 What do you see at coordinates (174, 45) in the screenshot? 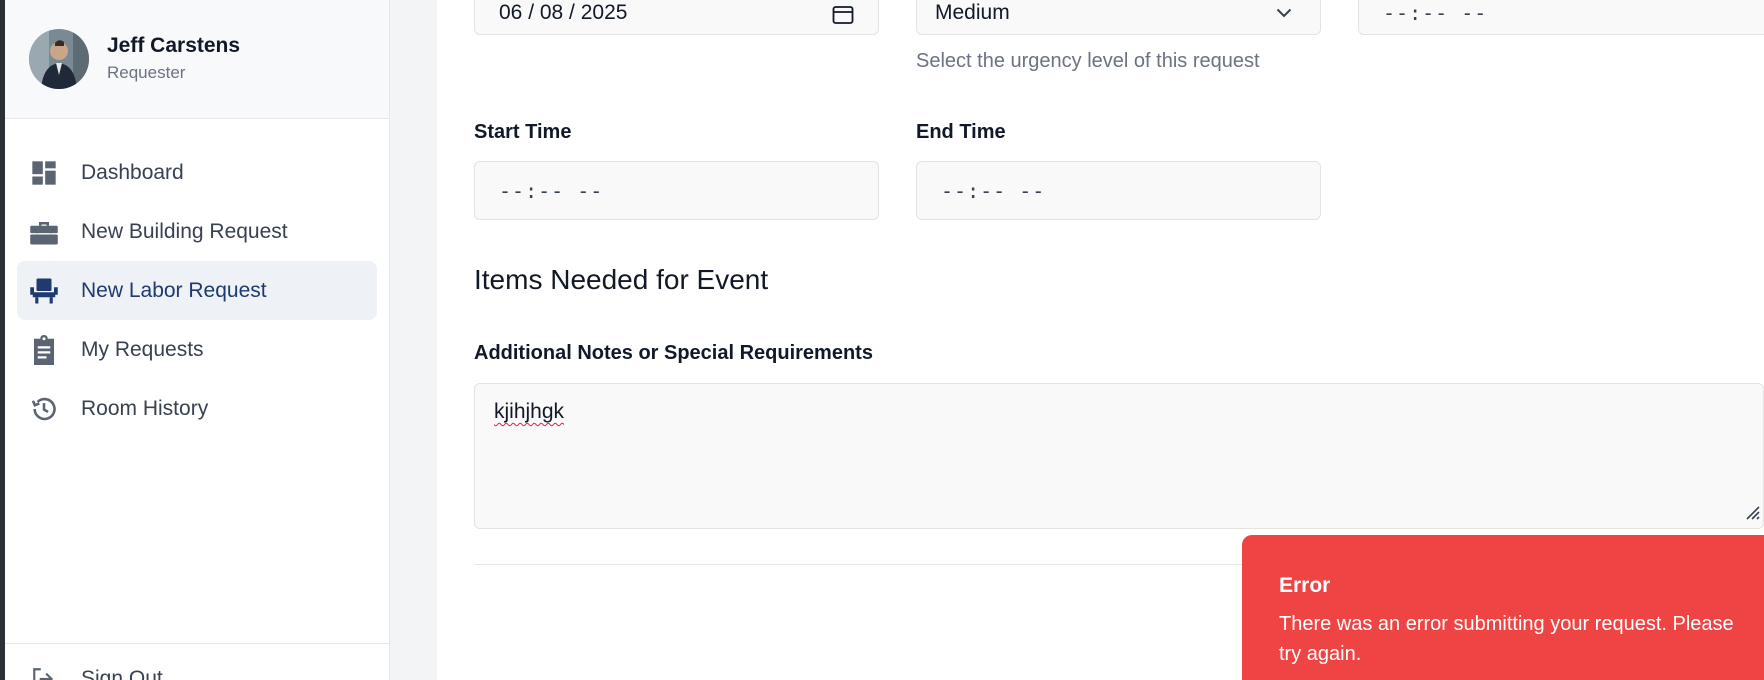
I see `user-name: Jeff Carstens` at bounding box center [174, 45].